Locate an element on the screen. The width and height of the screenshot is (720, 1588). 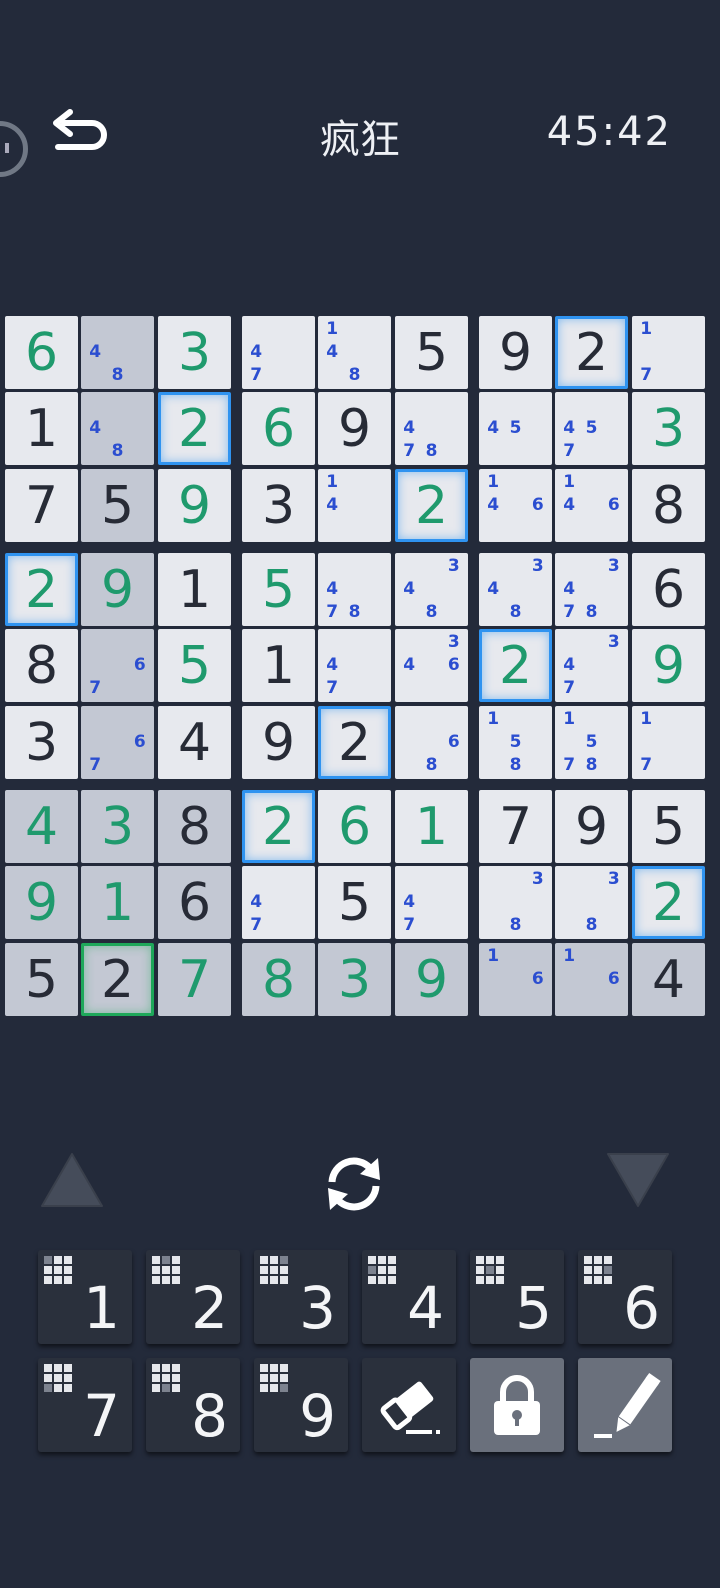
cell-value: 2 is located at coordinates (194, 428).